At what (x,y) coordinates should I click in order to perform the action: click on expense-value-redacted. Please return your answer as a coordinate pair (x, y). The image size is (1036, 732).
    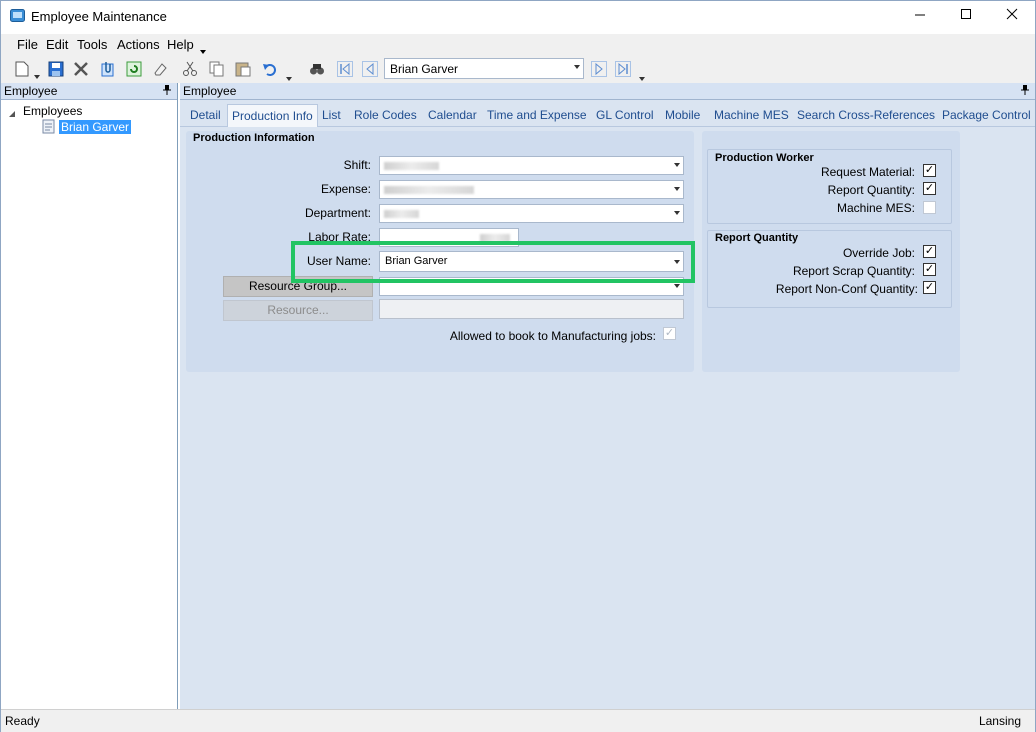
    Looking at the image, I should click on (429, 190).